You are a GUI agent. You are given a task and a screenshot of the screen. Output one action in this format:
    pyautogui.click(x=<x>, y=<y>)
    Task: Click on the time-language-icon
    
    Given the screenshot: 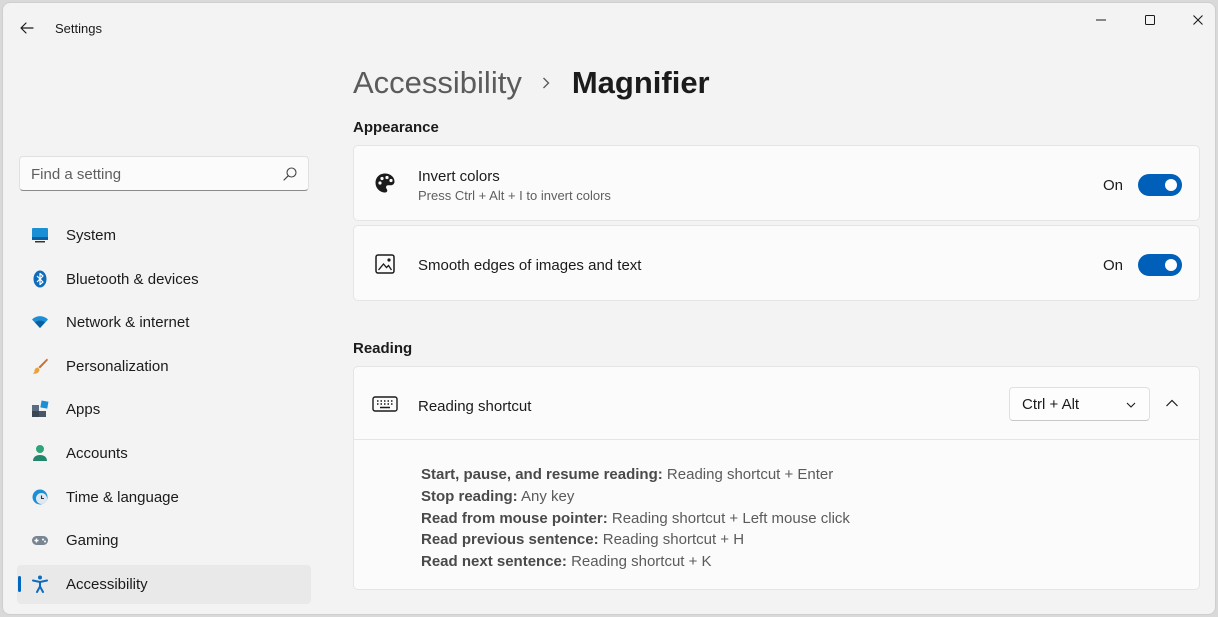 What is the action you would take?
    pyautogui.click(x=40, y=497)
    